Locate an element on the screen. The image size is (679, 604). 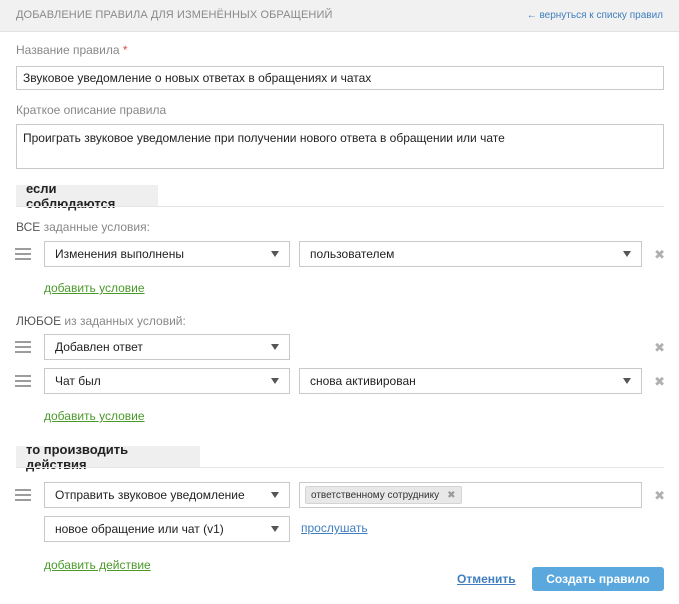
all-conditions-keyword: ВСЕ is located at coordinates (28, 227).